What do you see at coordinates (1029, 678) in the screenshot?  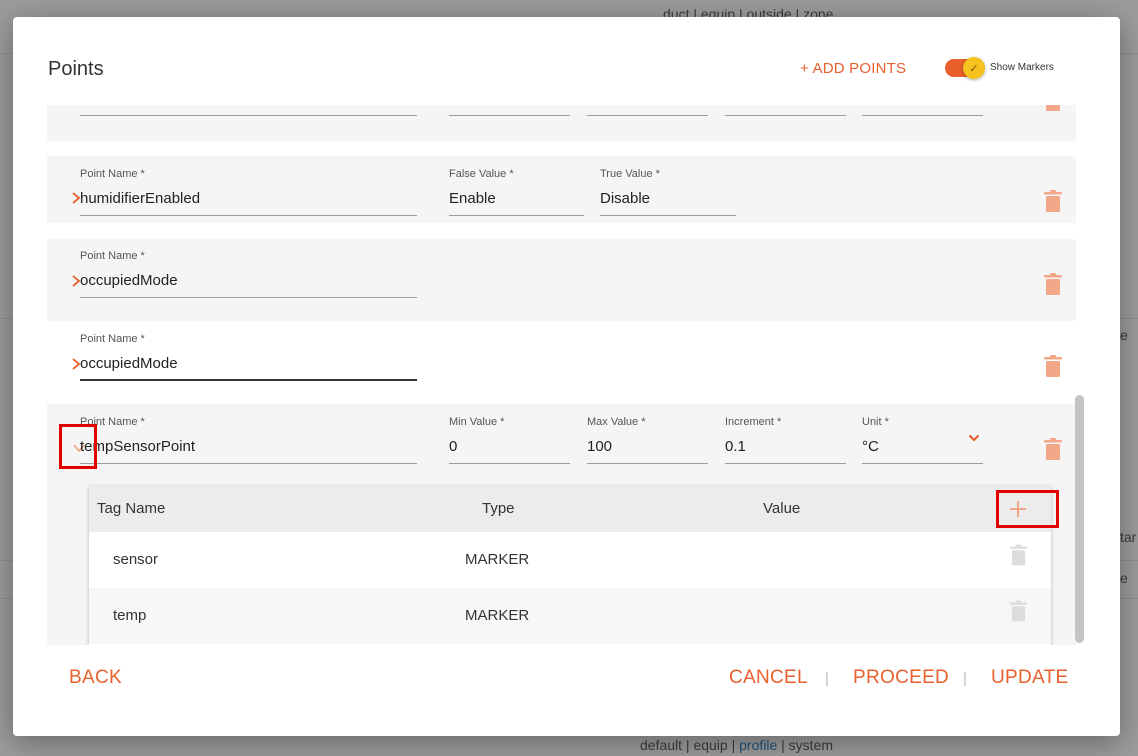 I see `update-button: UPDATE` at bounding box center [1029, 678].